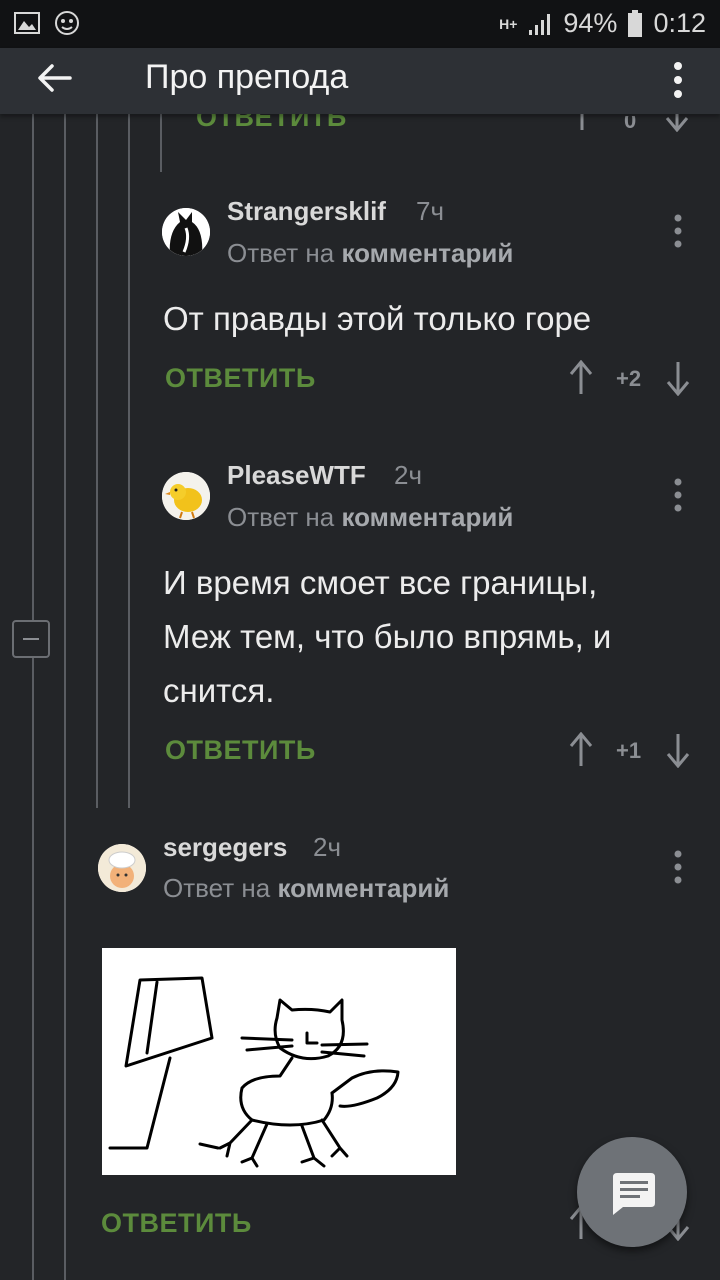 Image resolution: width=720 pixels, height=1280 pixels. I want to click on black-cat-avatar-icon, so click(186, 232).